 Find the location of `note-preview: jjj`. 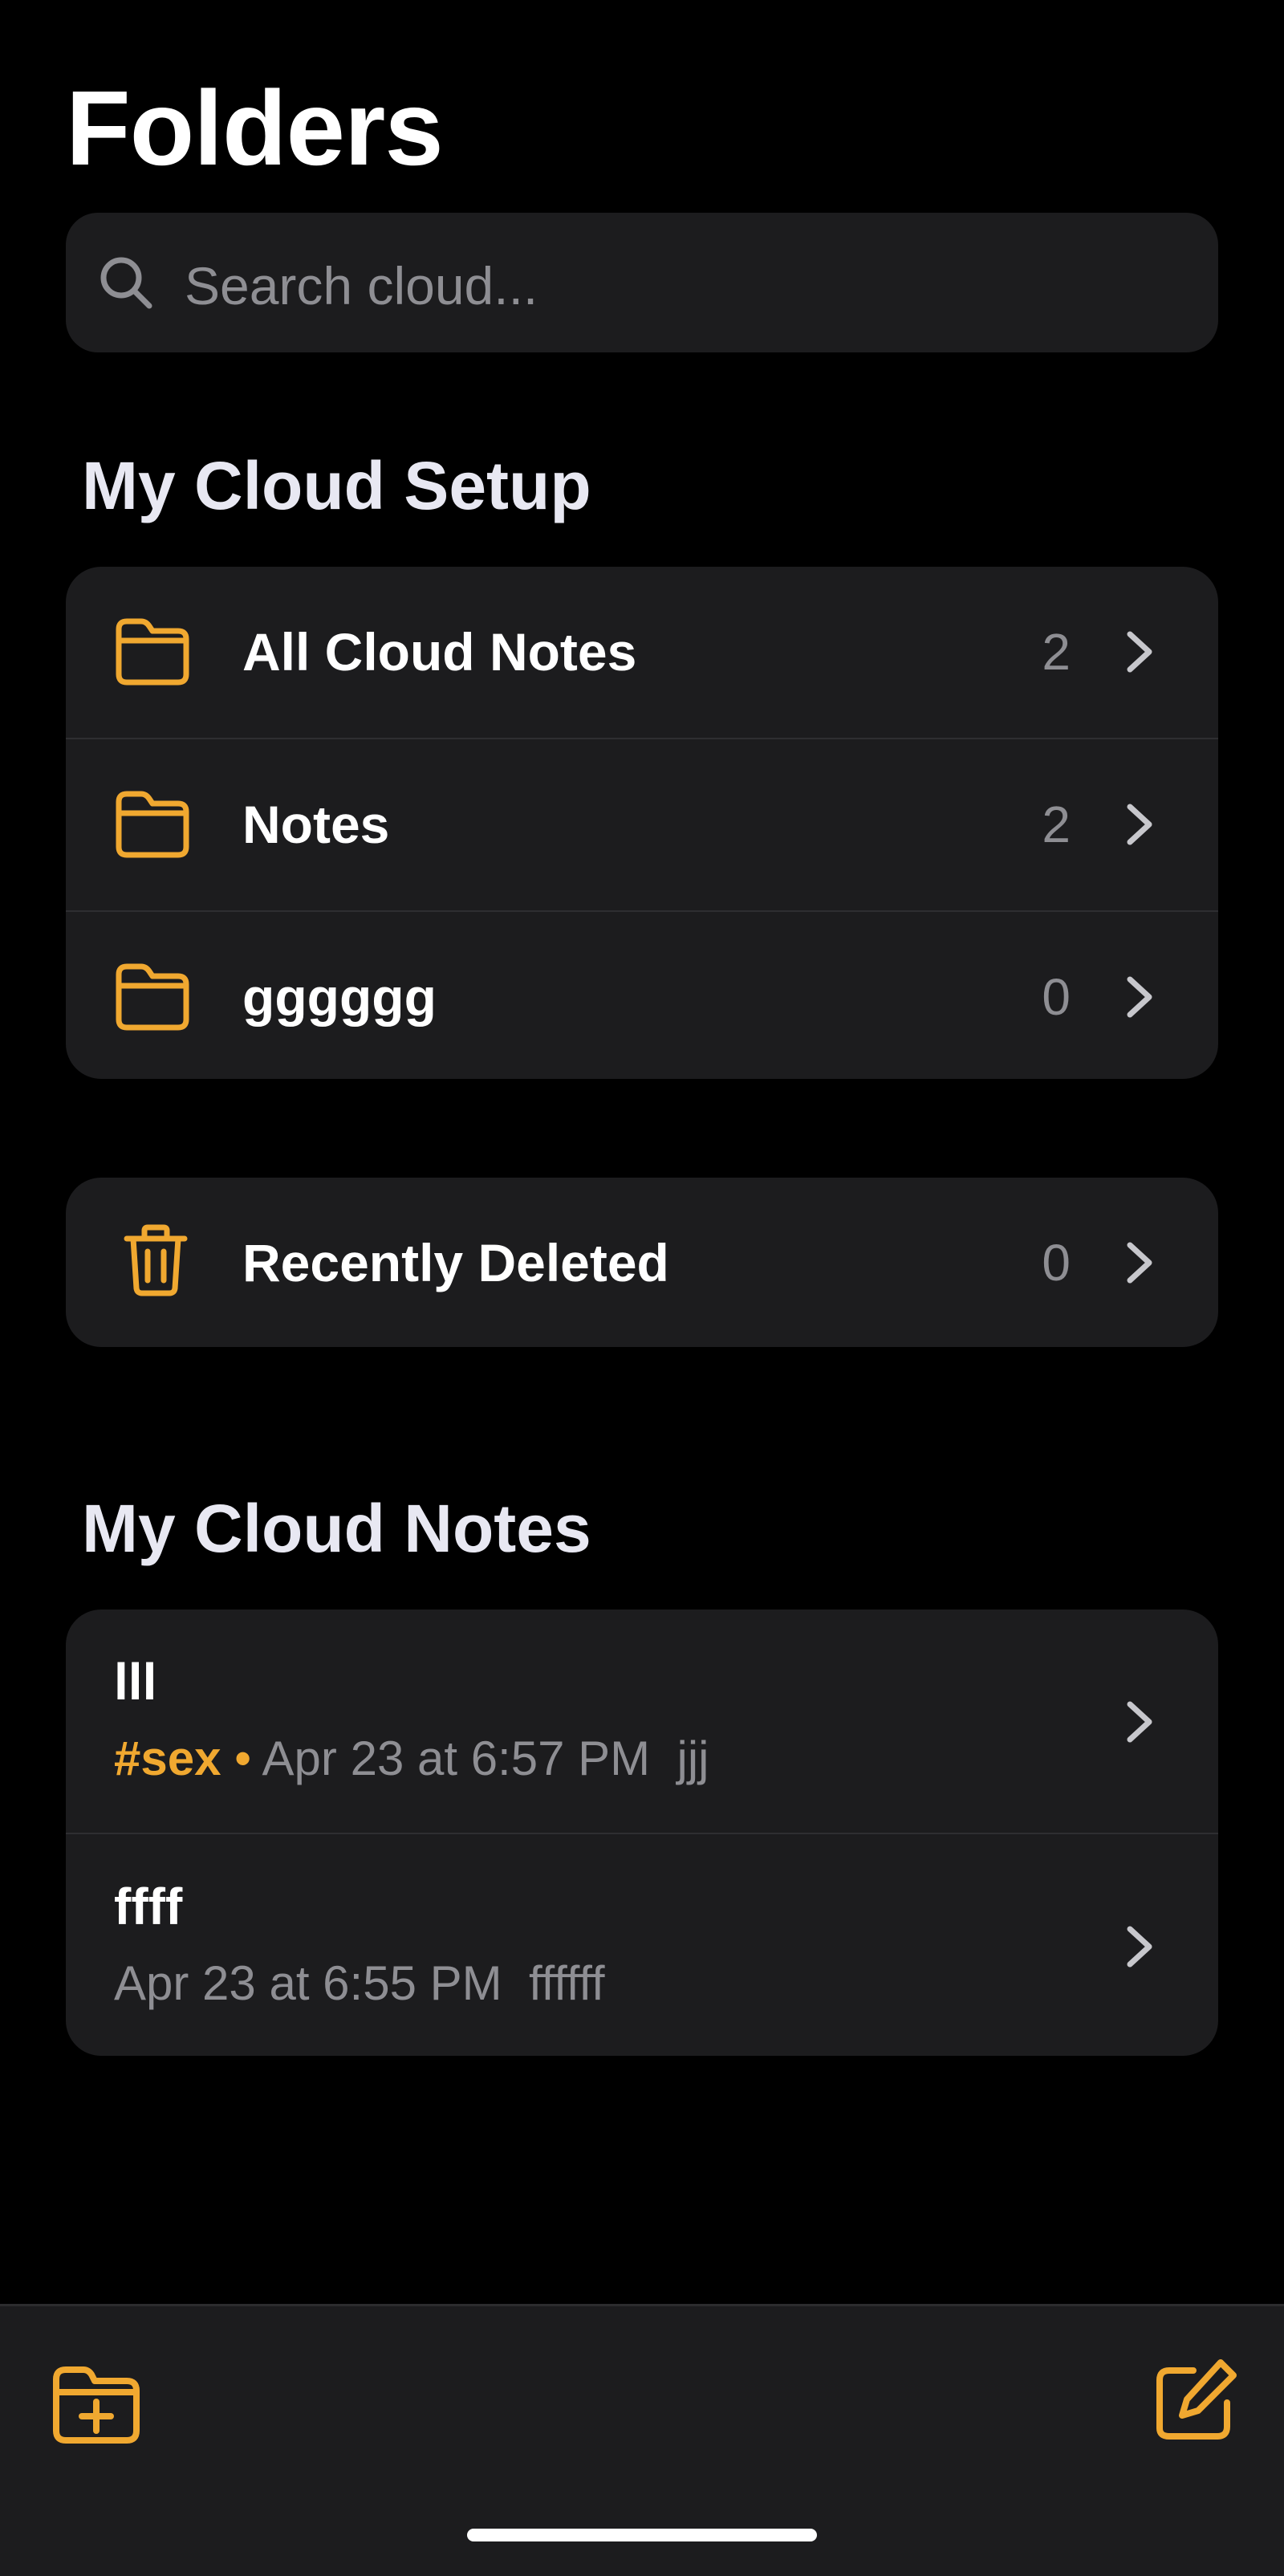

note-preview: jjj is located at coordinates (693, 1758).